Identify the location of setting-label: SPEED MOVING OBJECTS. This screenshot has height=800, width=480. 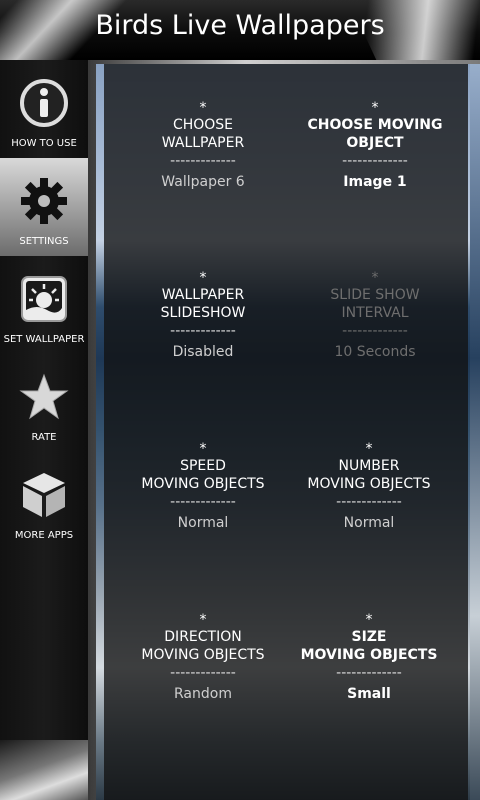
(203, 475).